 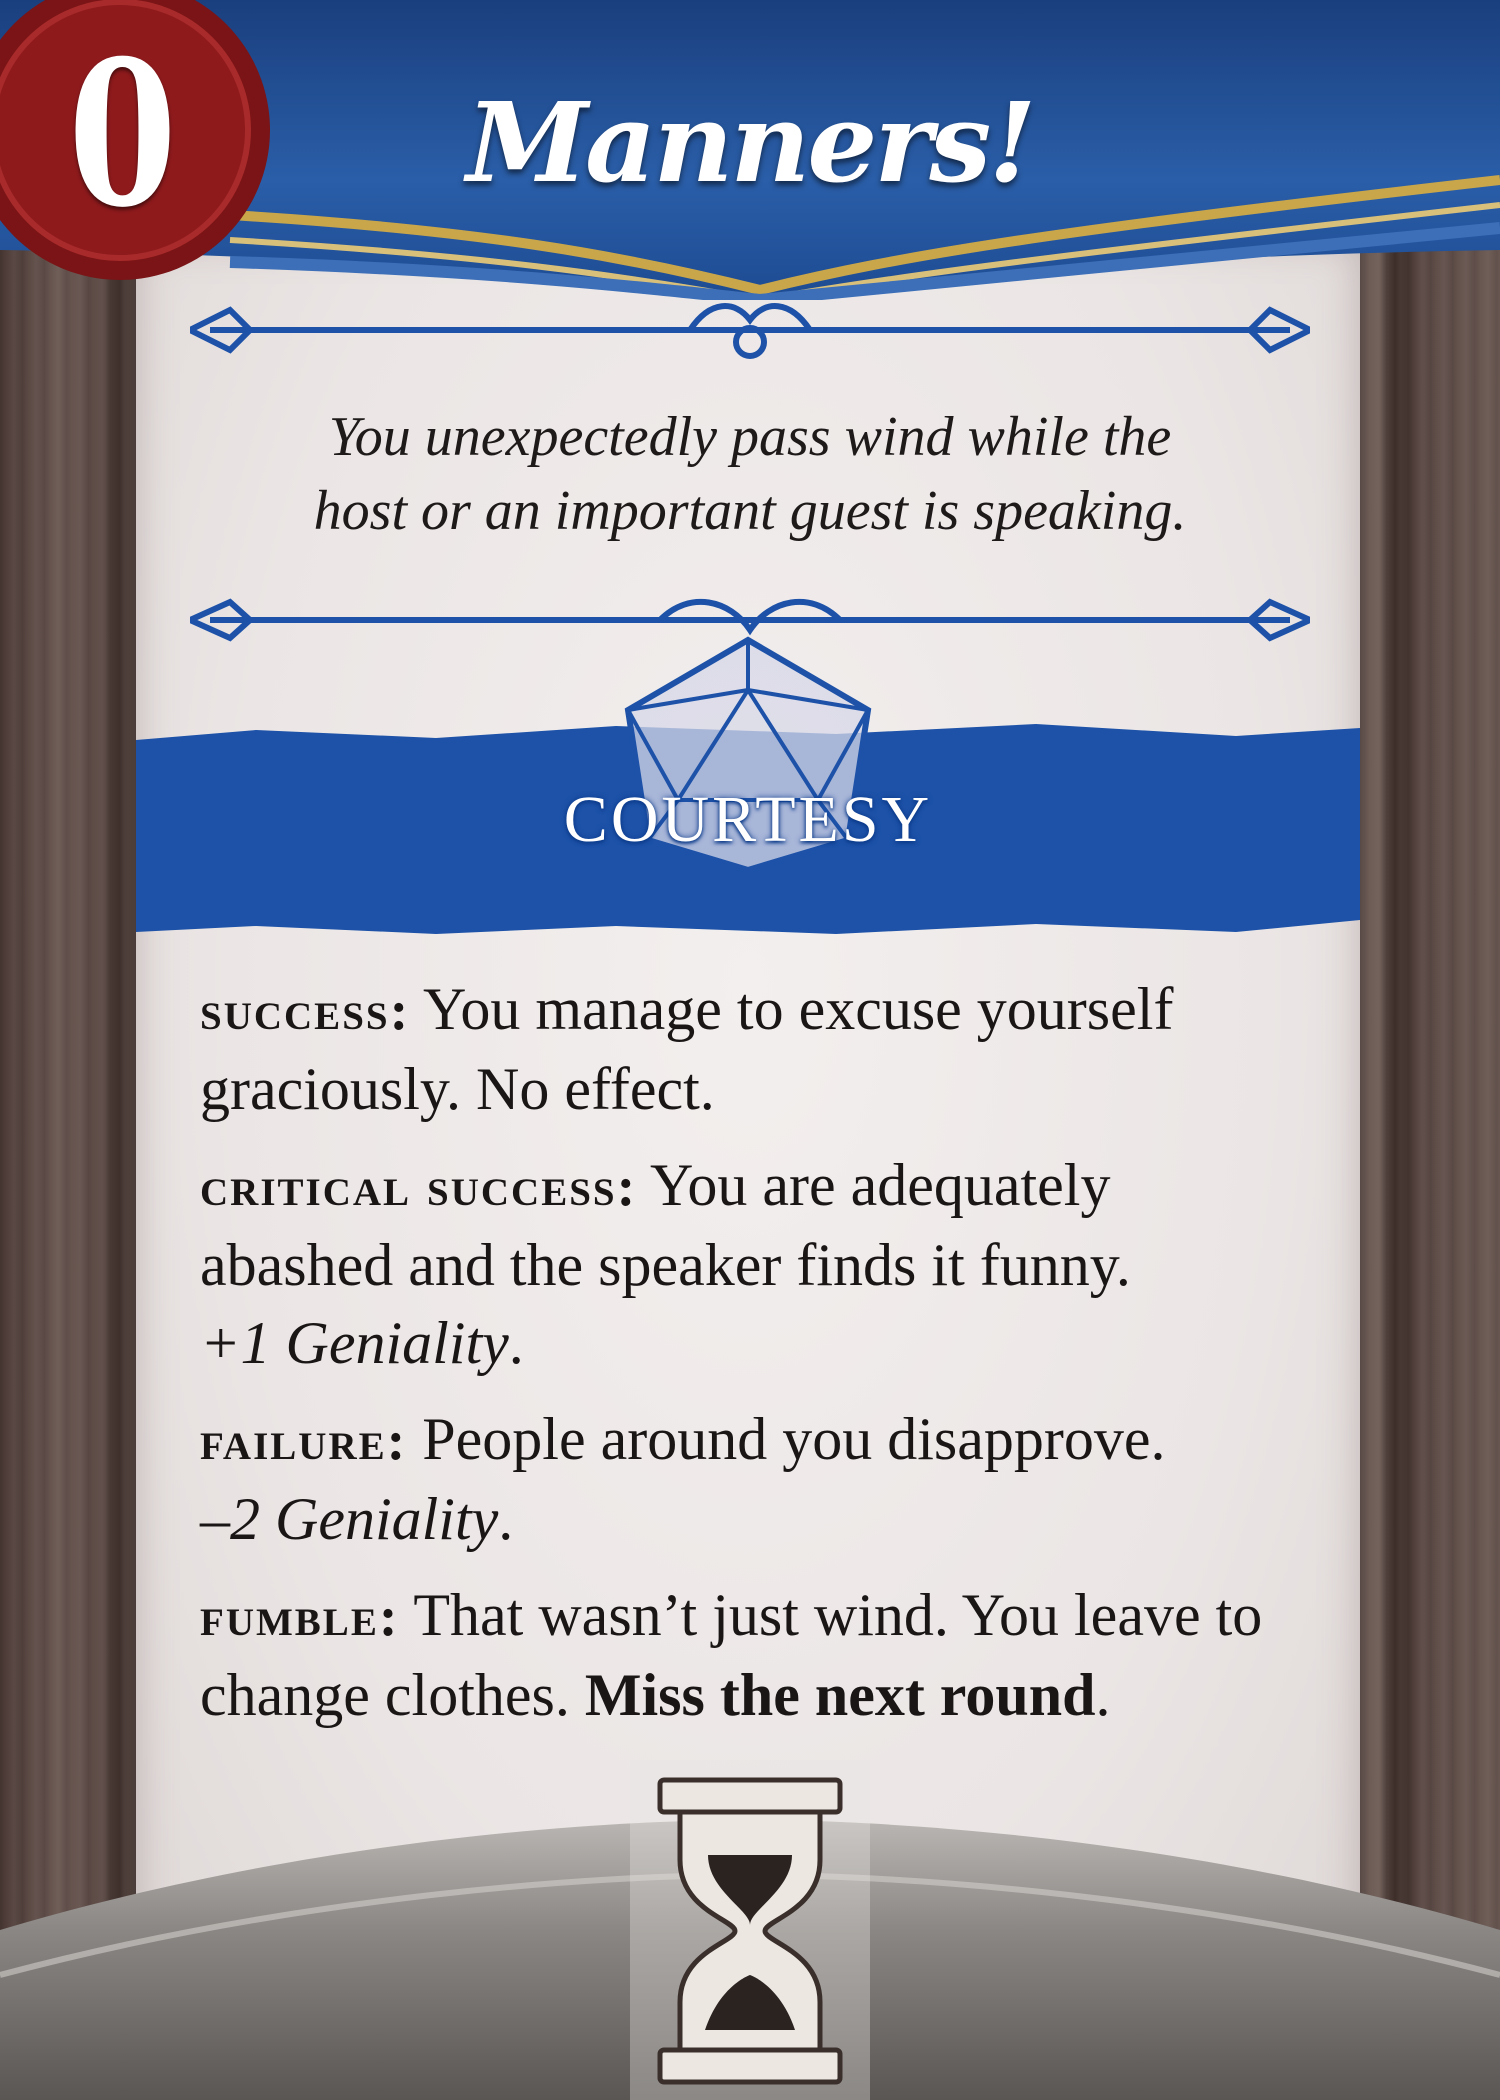 I want to click on flavor-line-2: host or an important guest is speaking., so click(x=750, y=511).